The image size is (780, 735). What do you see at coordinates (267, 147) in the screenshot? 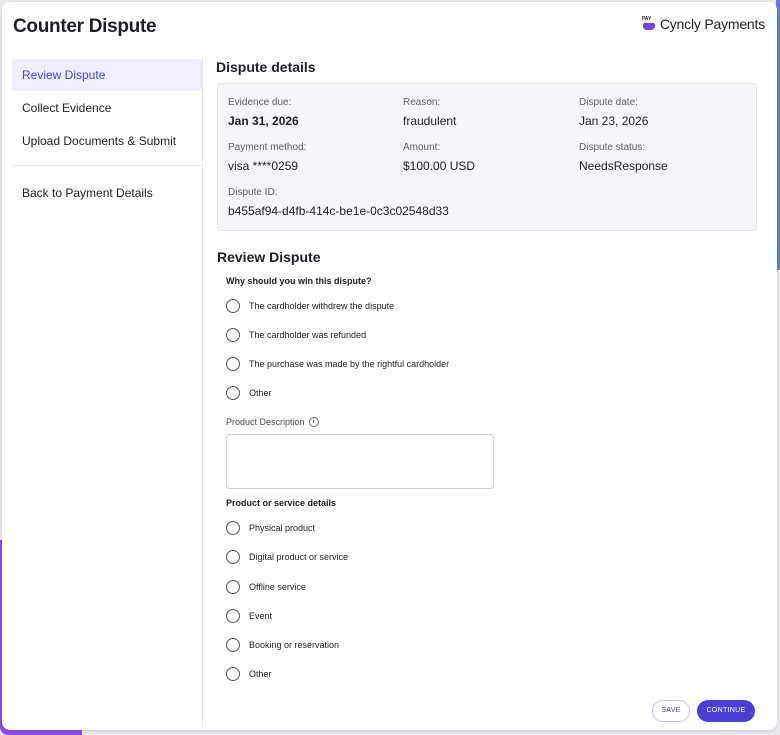
I see `payment-method-label: Payment method:` at bounding box center [267, 147].